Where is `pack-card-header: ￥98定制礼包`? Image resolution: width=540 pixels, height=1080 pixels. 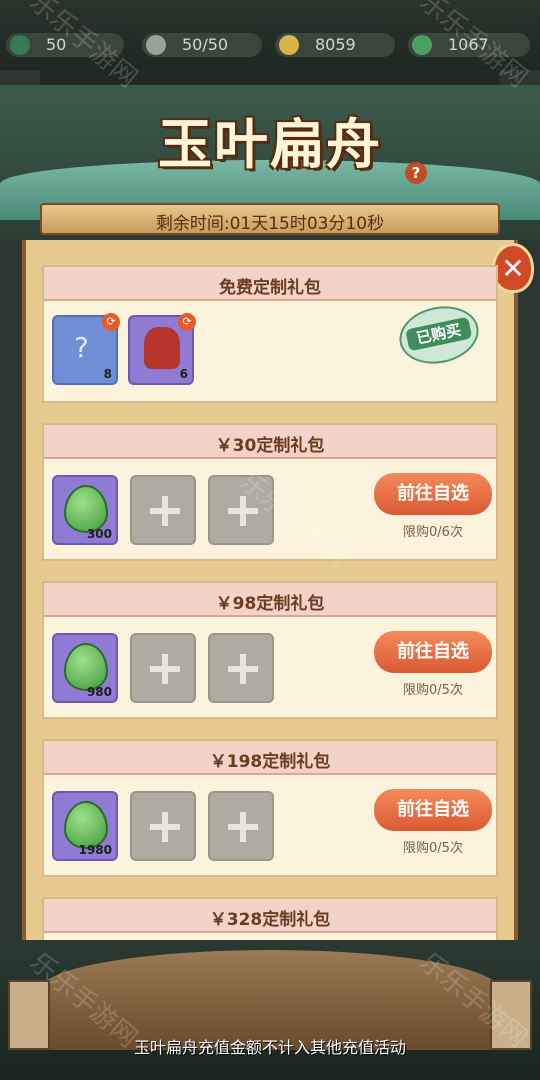
pack-card-header: ￥98定制礼包 is located at coordinates (270, 600).